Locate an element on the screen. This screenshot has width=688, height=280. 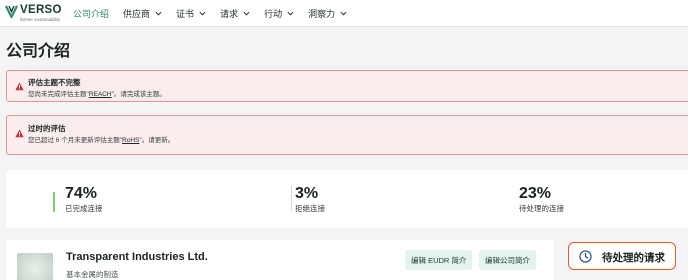
clock-icon is located at coordinates (585, 256).